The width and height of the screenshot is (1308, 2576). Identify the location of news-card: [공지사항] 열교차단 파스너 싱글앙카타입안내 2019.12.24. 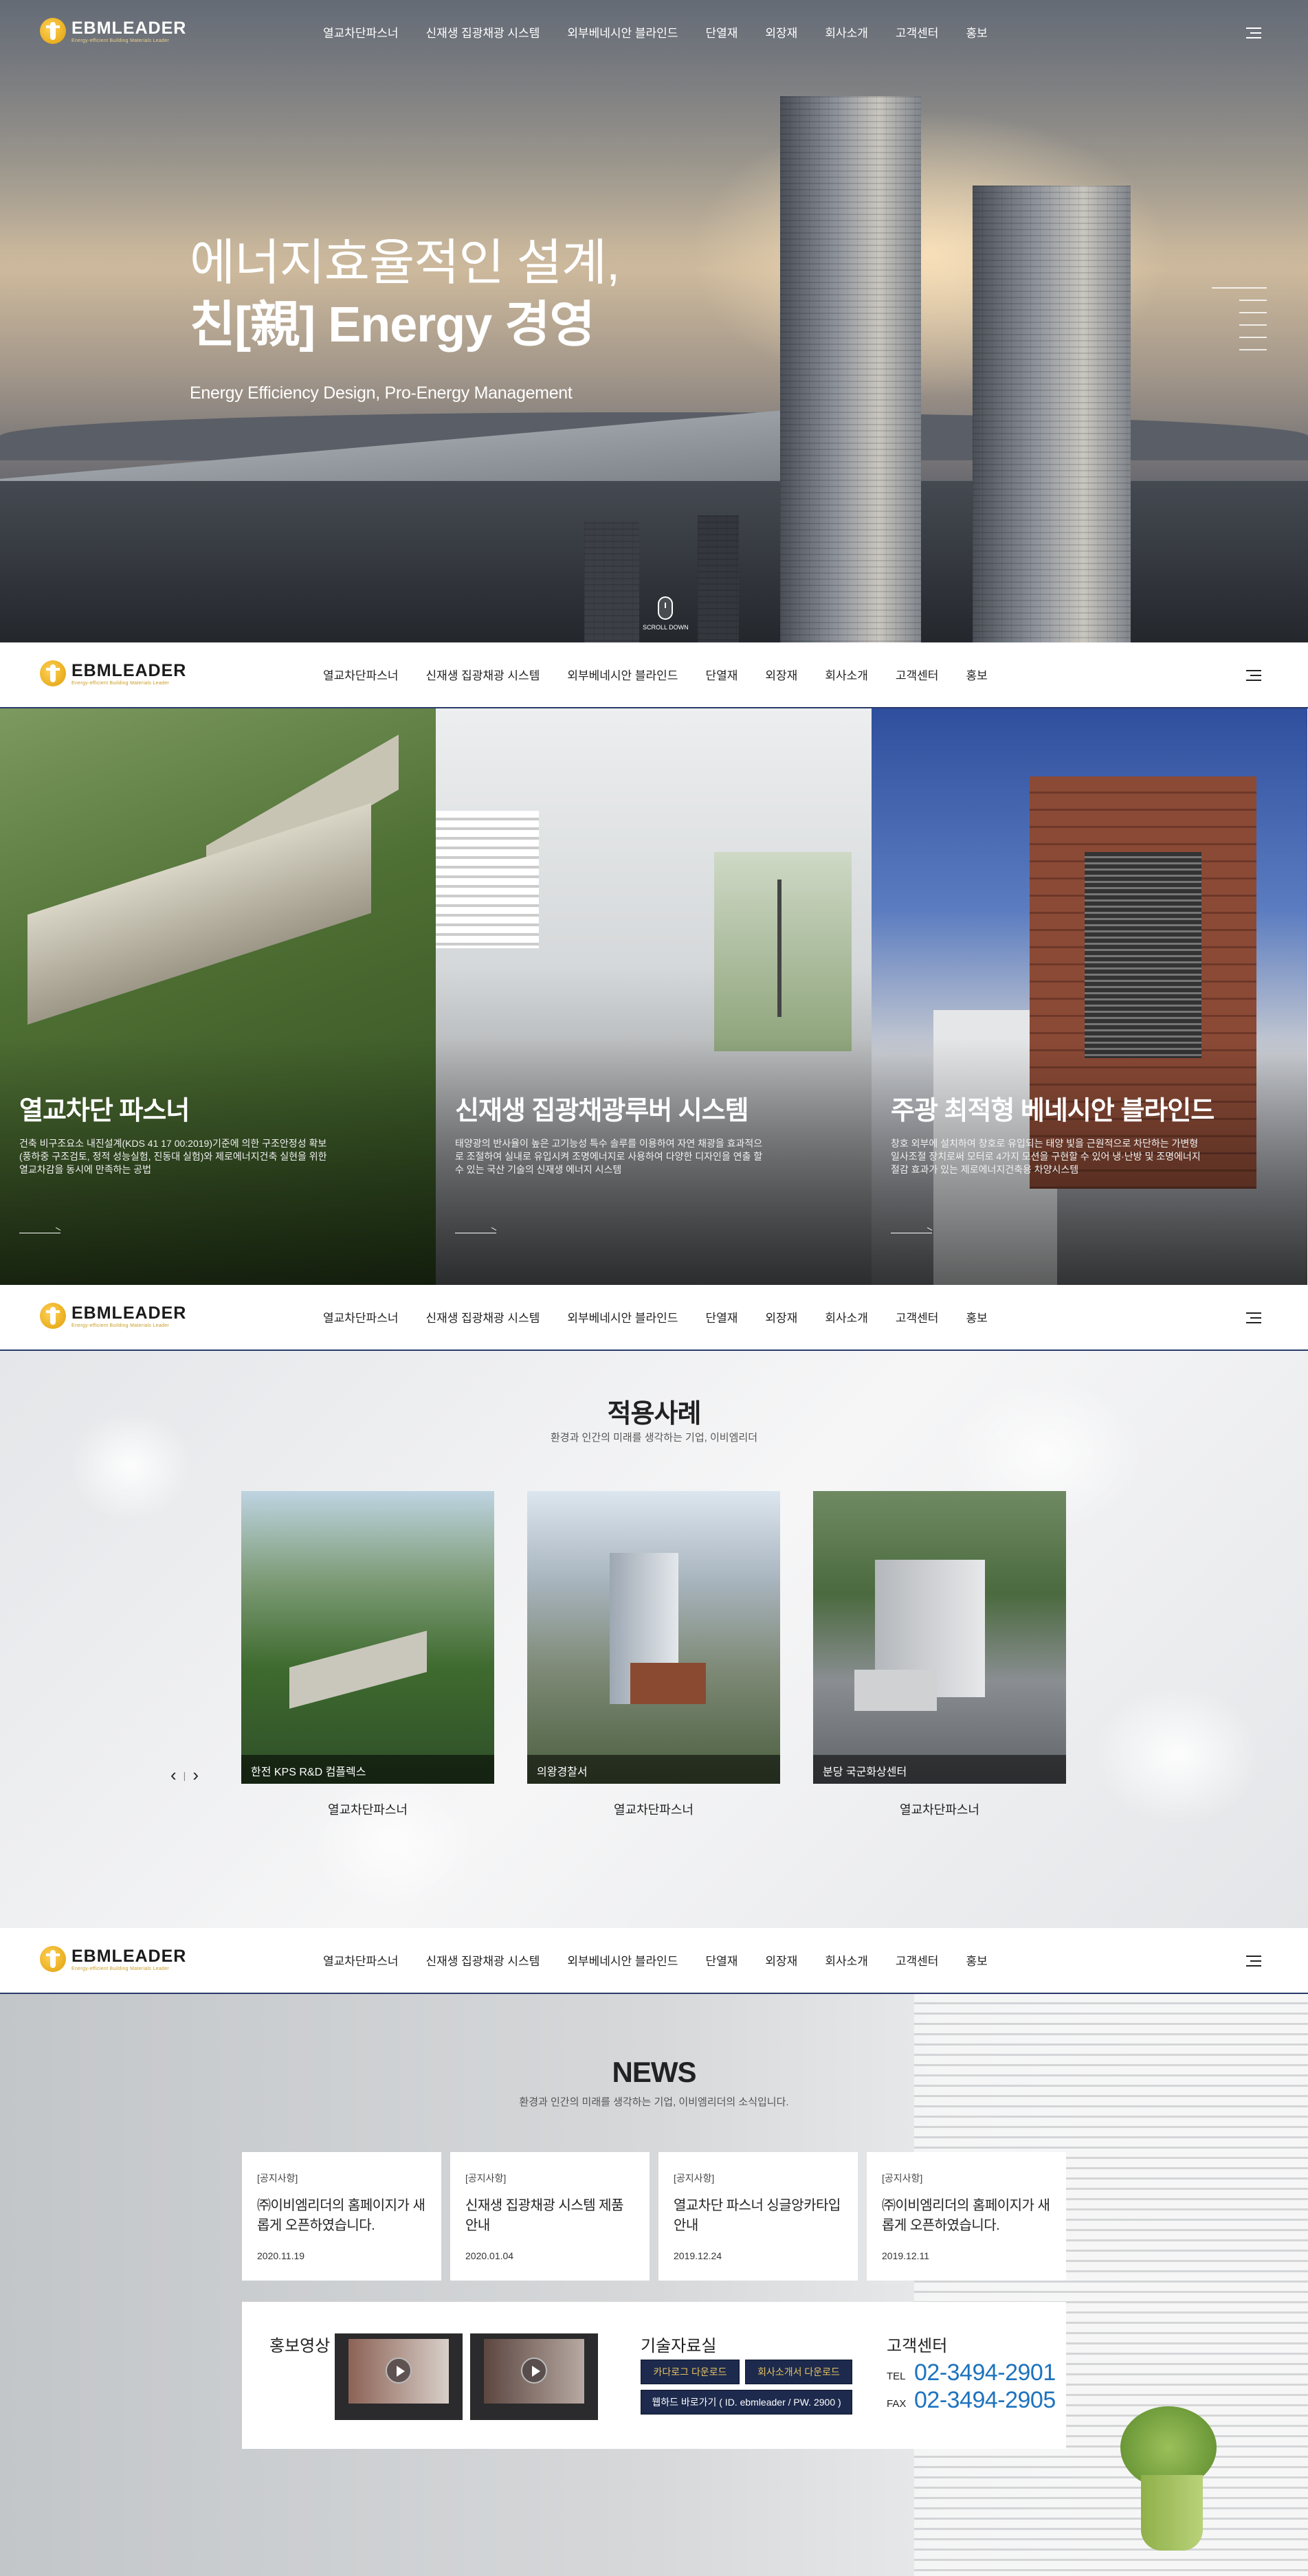
(758, 2216).